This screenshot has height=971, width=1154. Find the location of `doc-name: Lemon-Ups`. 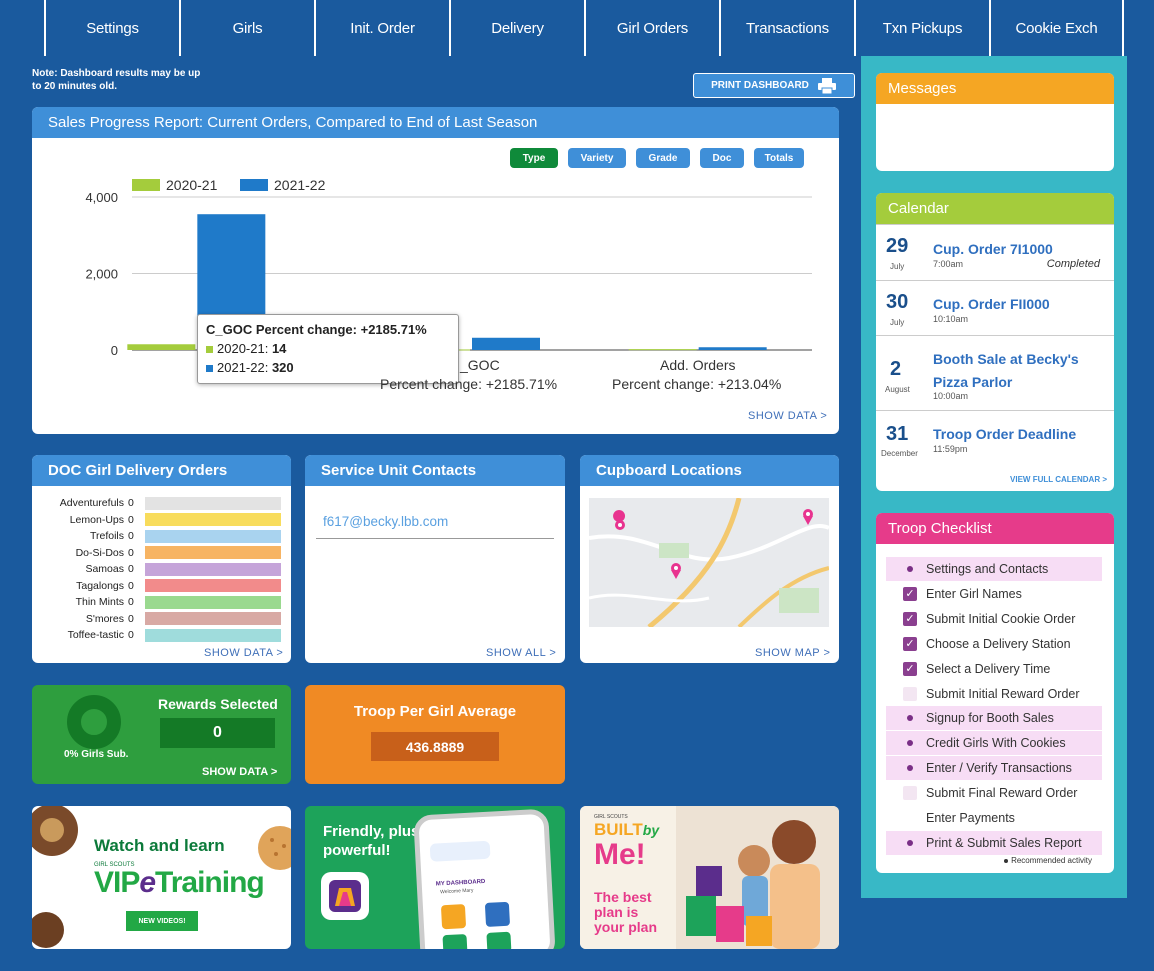

doc-name: Lemon-Ups is located at coordinates (96, 519).